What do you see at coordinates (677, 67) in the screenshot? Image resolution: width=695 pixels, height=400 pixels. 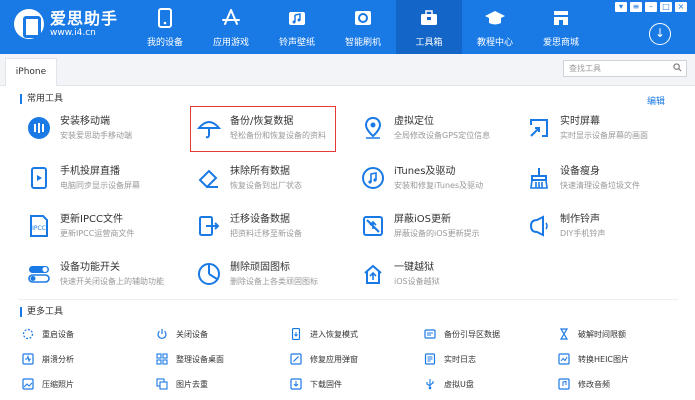 I see `search-icon` at bounding box center [677, 67].